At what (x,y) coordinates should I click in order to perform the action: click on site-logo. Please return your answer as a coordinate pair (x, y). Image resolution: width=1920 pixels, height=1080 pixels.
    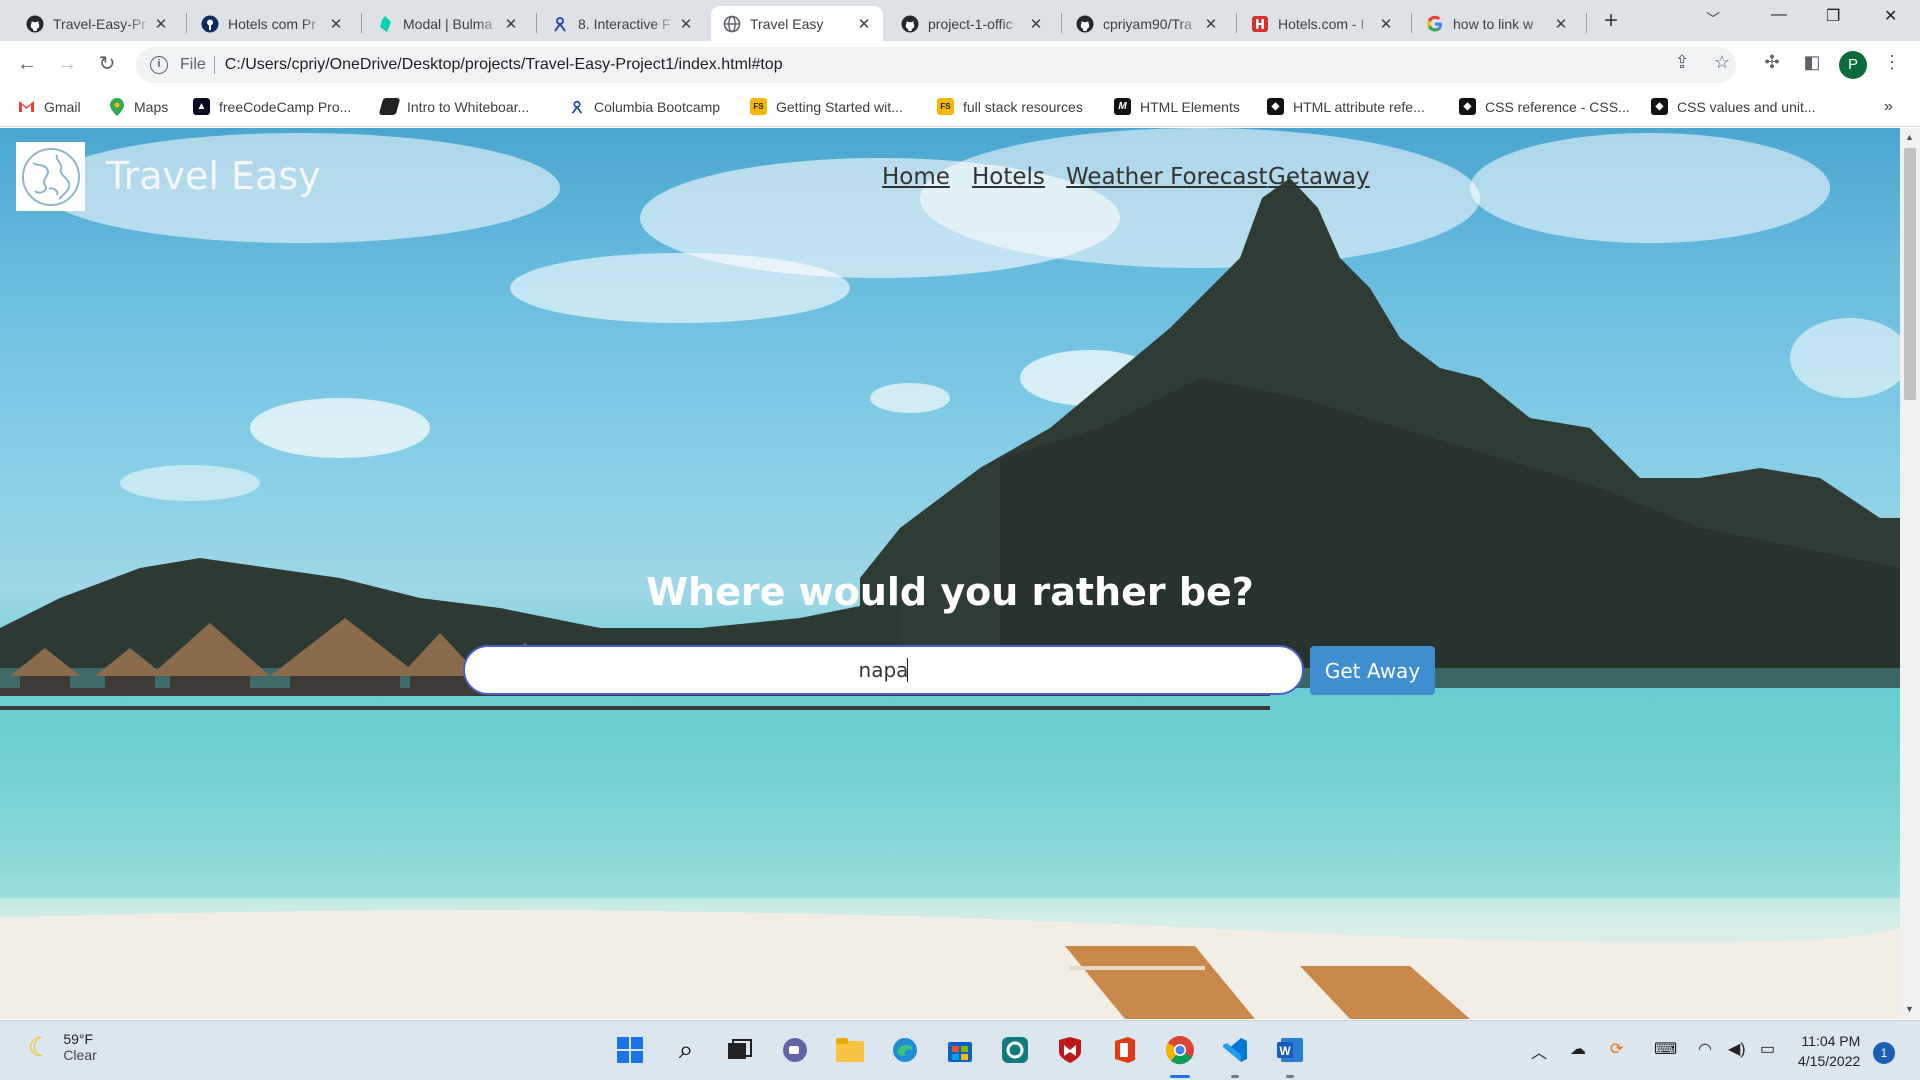
    Looking at the image, I should click on (50, 176).